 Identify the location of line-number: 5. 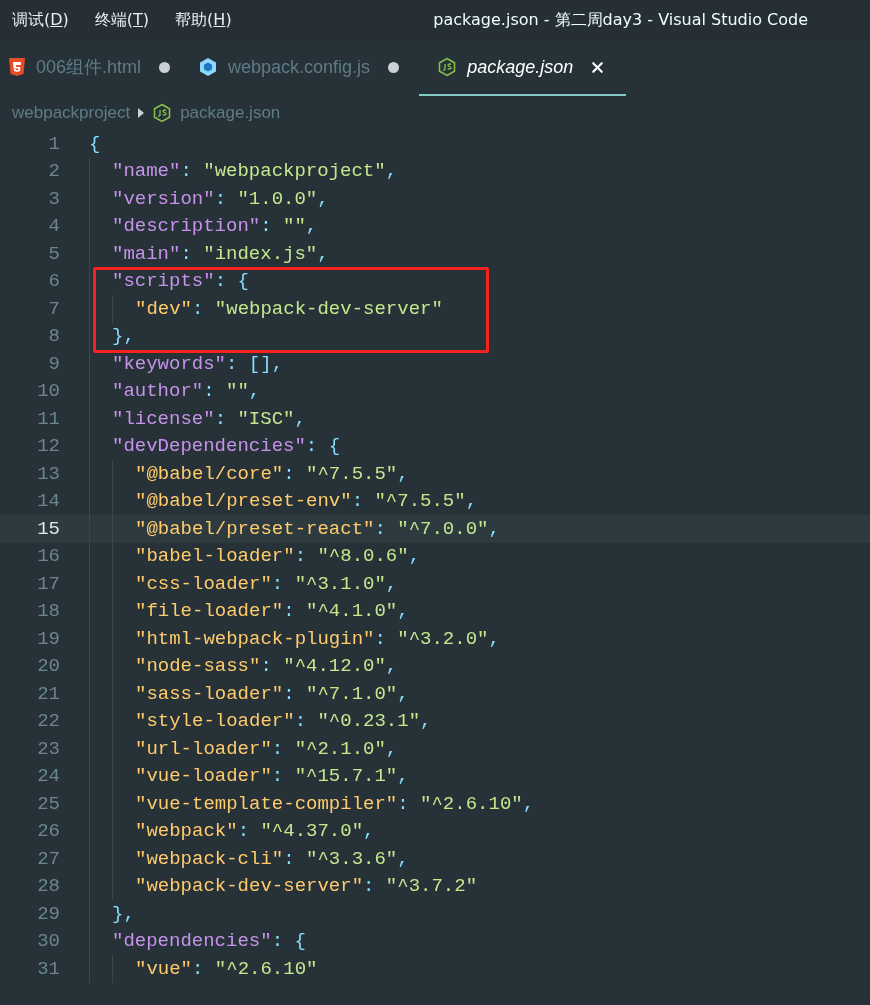
(53, 254).